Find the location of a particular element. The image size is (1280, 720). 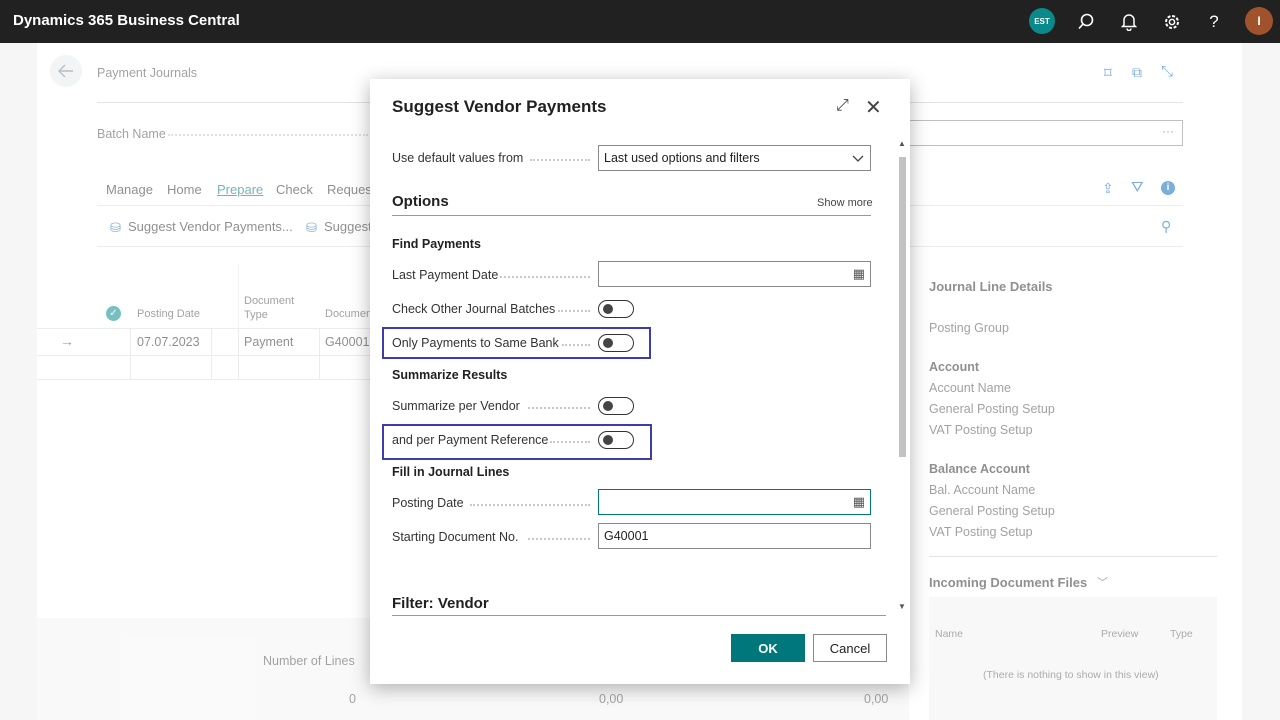

expand-icon: ⤢ is located at coordinates (842, 106).